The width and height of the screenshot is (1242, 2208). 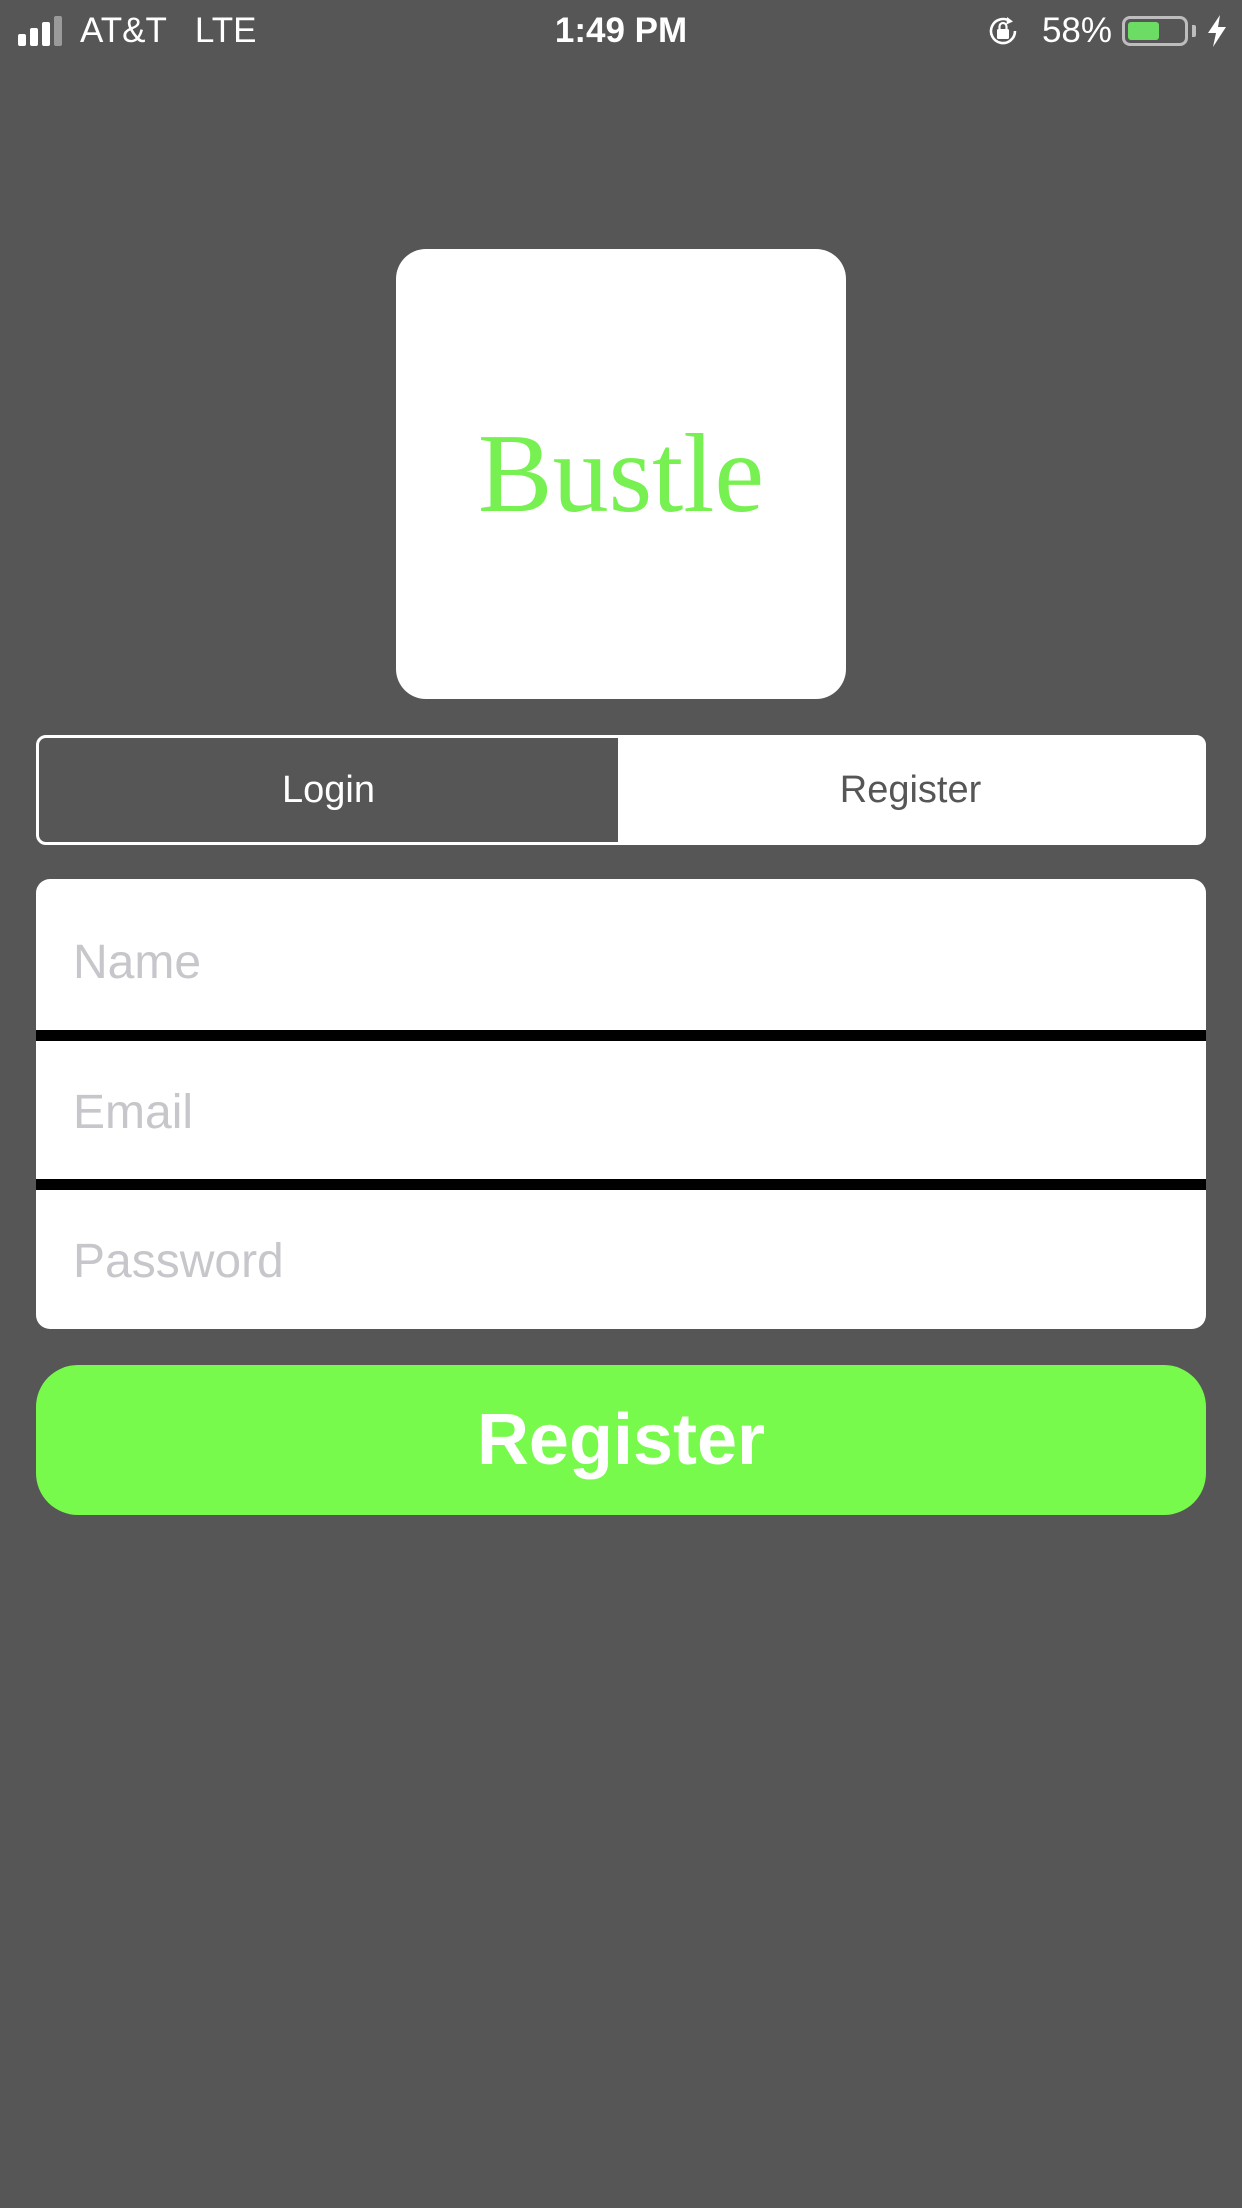 I want to click on auth-mode-segmented-control: Login Register, so click(x=621, y=790).